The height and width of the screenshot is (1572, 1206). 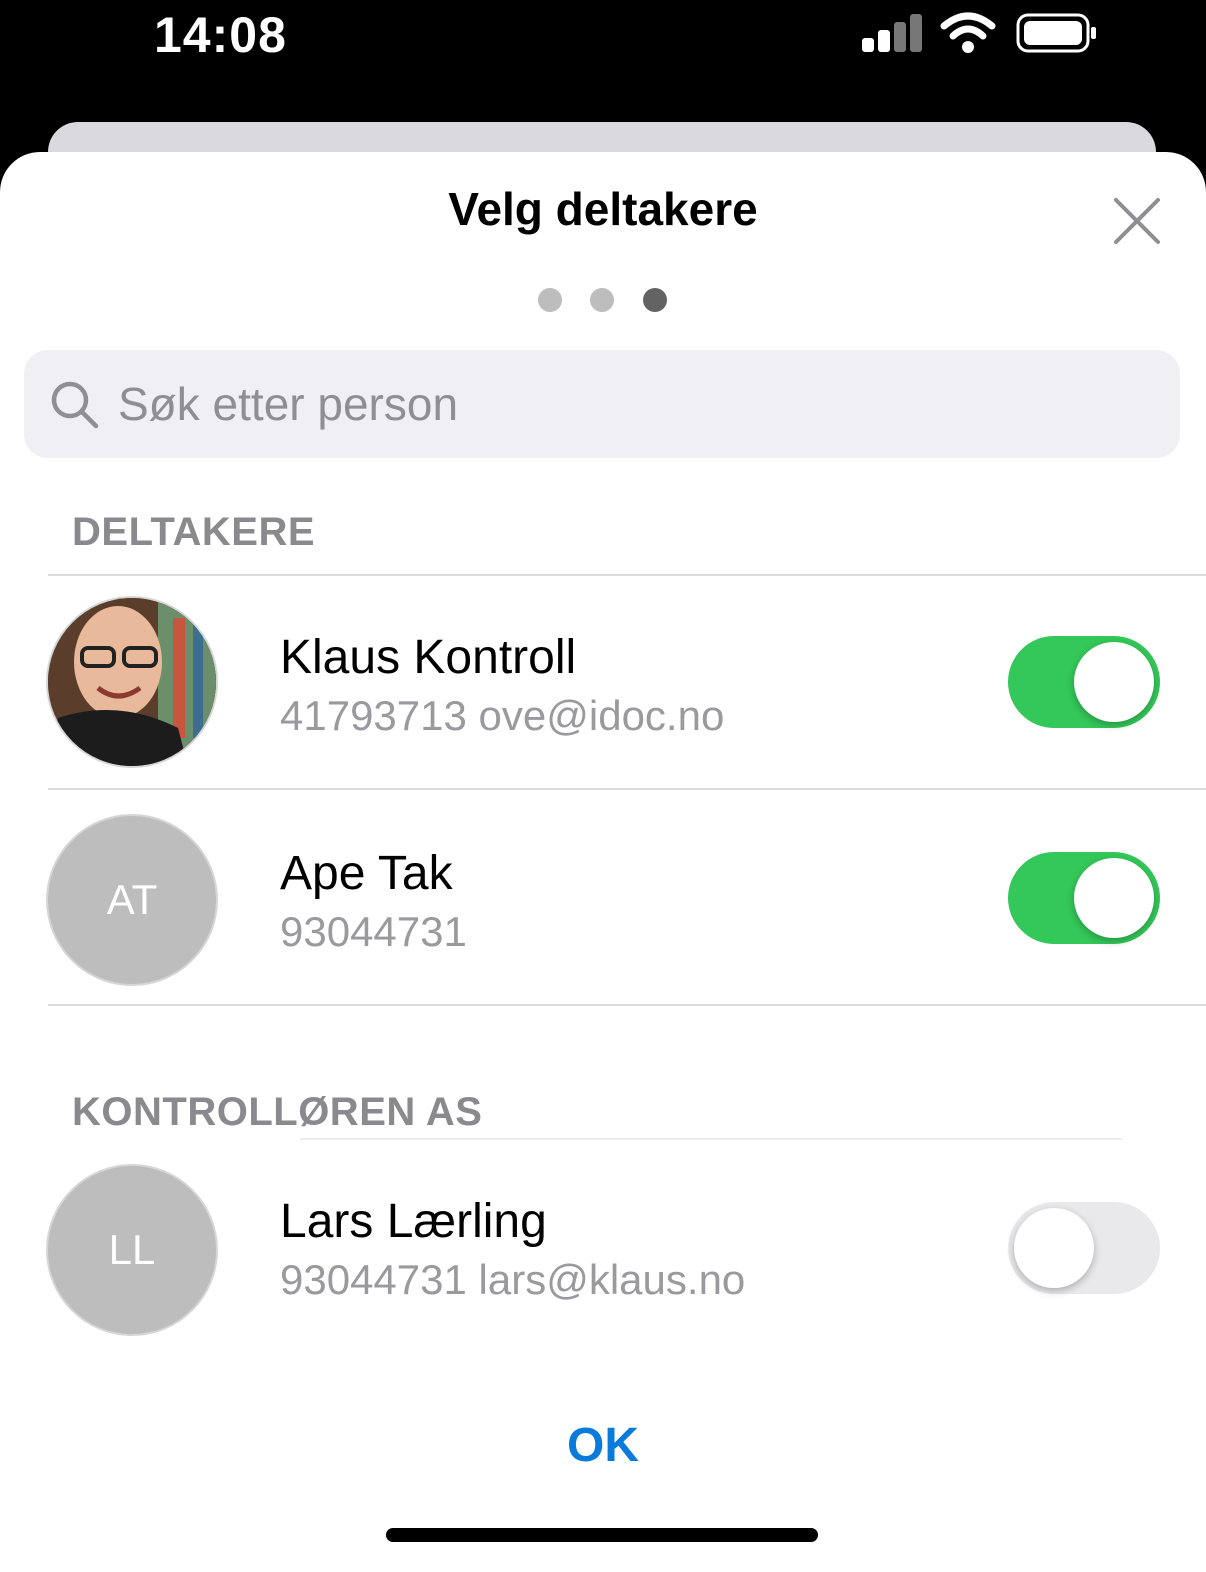 I want to click on section-header-deltakere: DELTAKERE, so click(x=194, y=532).